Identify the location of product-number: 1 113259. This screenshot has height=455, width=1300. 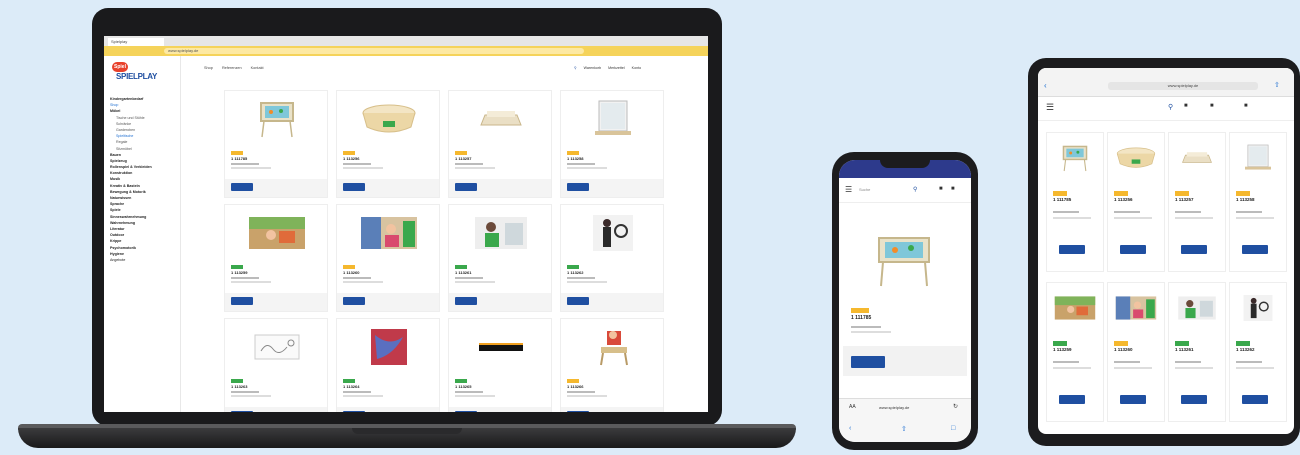
(239, 272).